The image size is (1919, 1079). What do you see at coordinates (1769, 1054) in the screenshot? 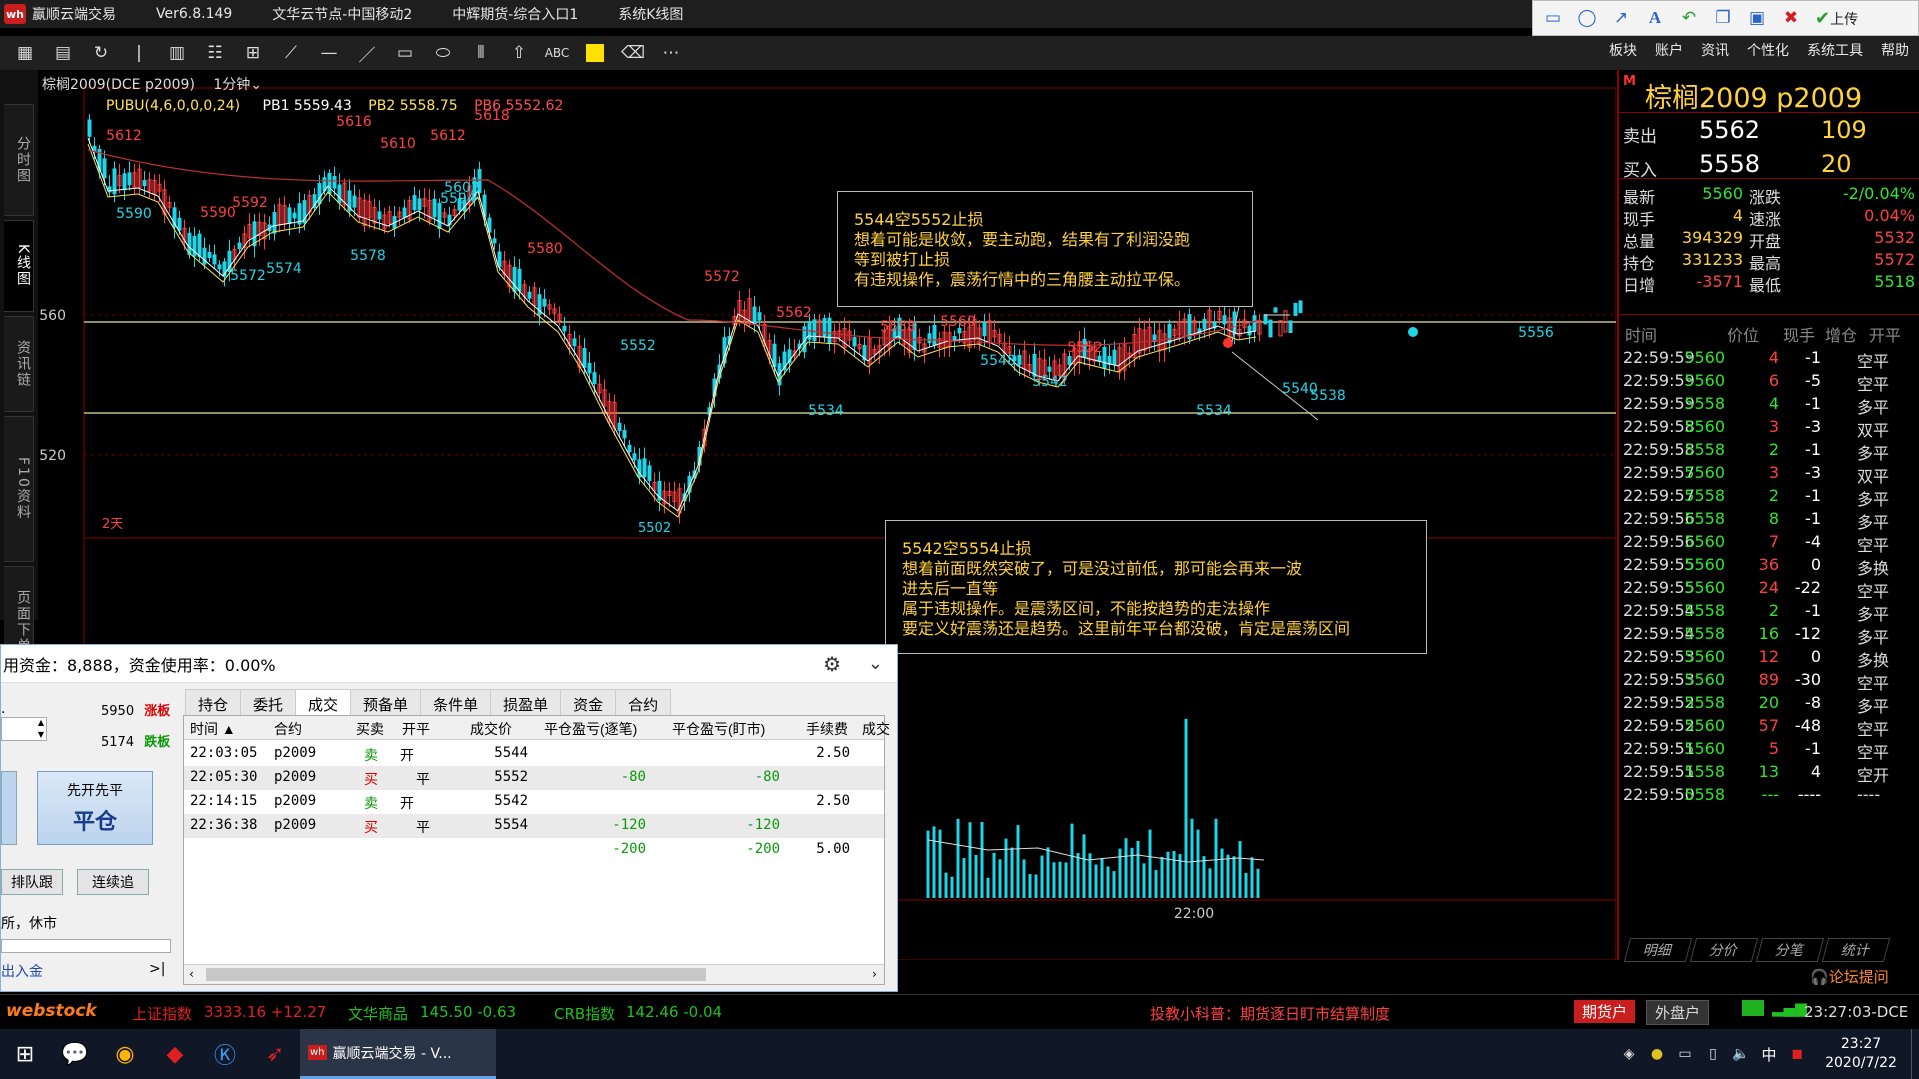
I see `ime-indicator: 中` at bounding box center [1769, 1054].